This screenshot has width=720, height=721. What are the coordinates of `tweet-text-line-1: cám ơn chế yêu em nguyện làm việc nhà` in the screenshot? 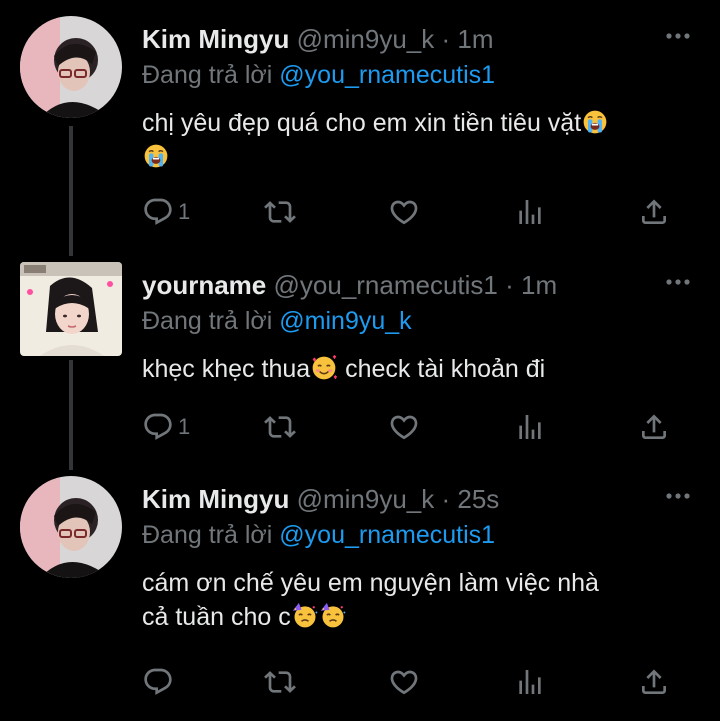 It's located at (370, 583).